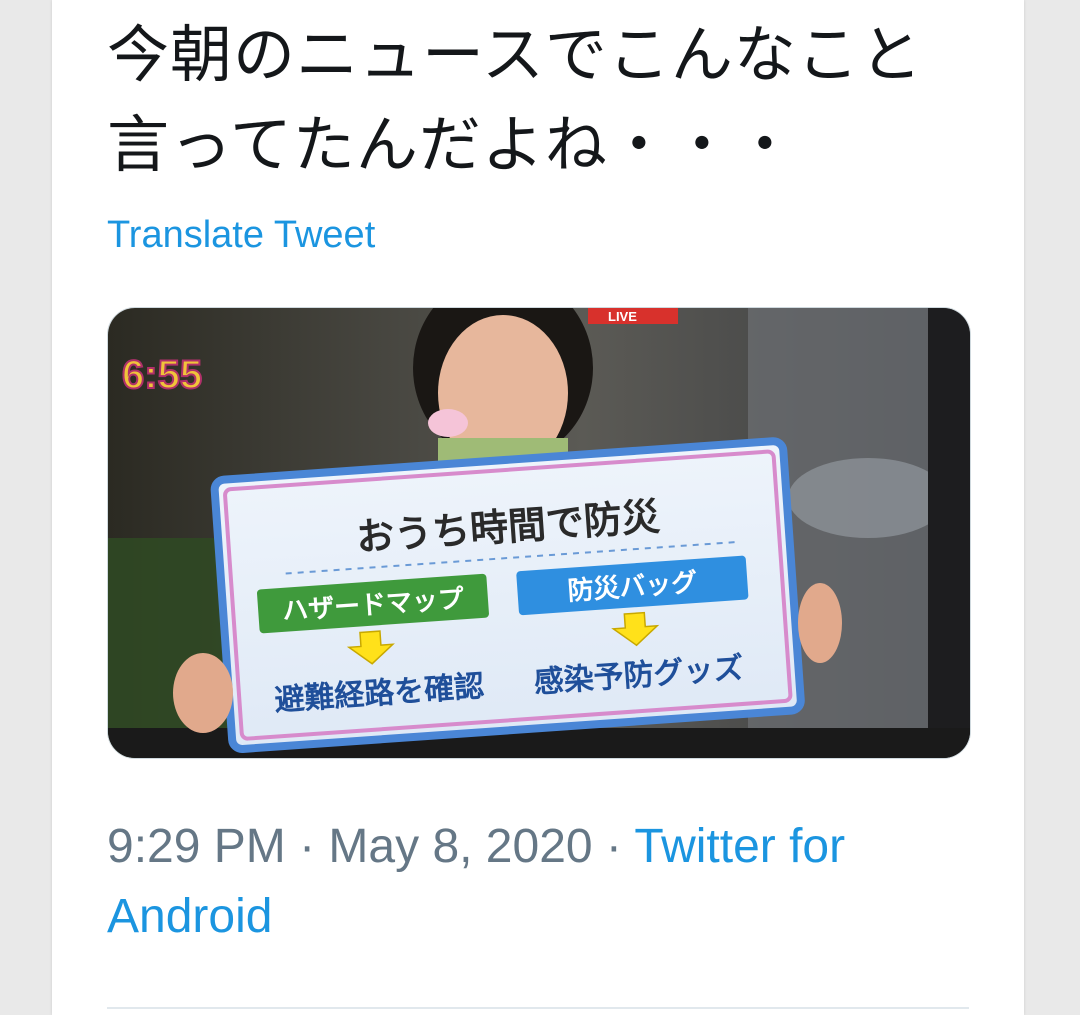 This screenshot has width=1080, height=1015. I want to click on tv-clock: 6:55, so click(162, 375).